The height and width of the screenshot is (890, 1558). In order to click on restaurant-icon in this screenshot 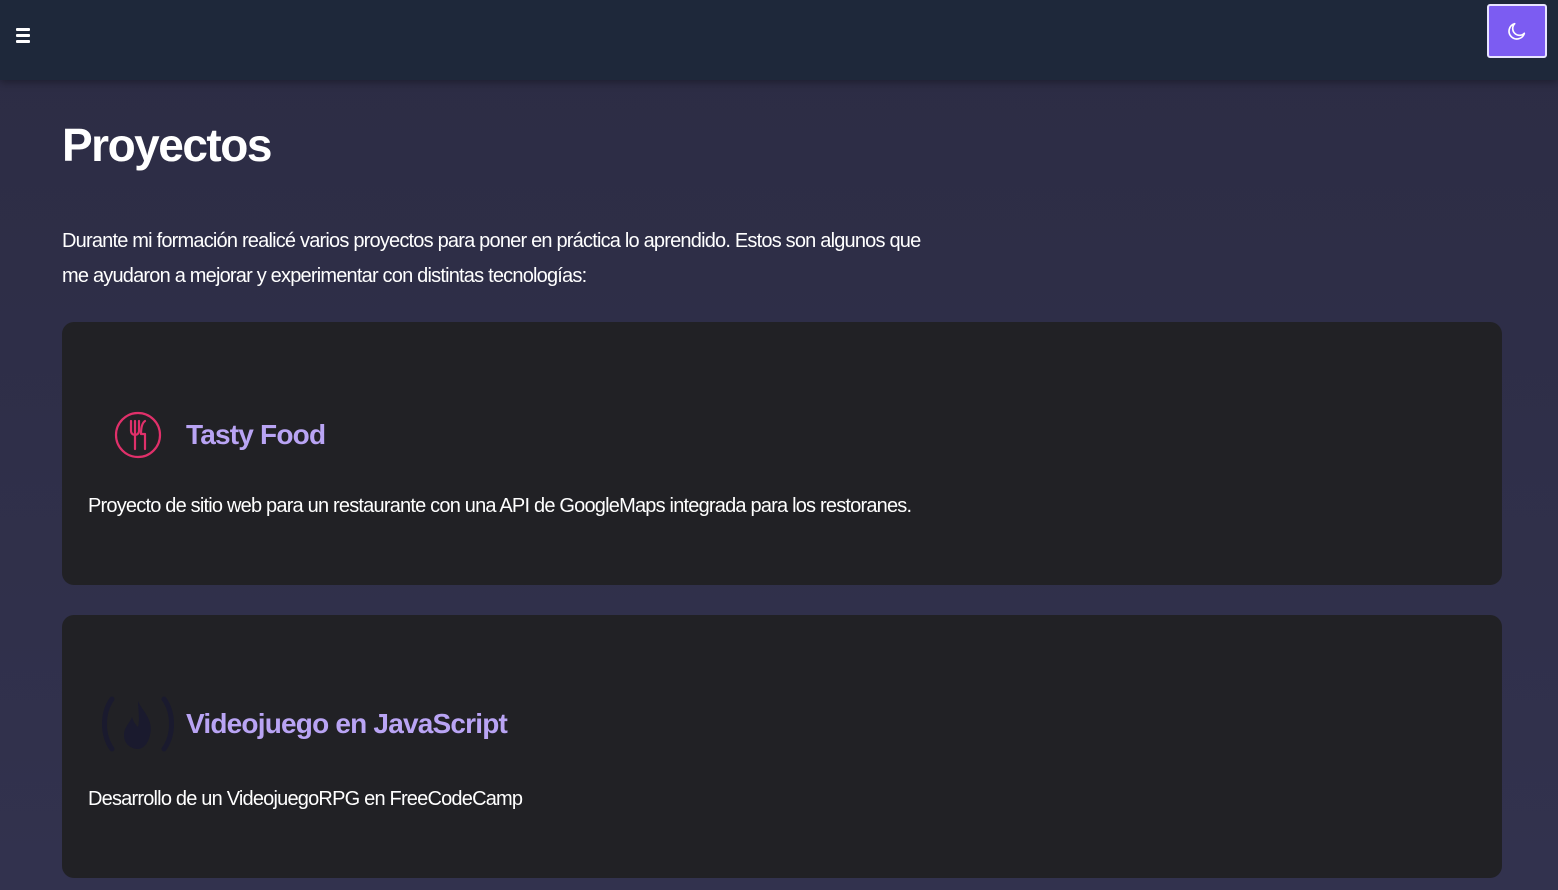, I will do `click(138, 435)`.